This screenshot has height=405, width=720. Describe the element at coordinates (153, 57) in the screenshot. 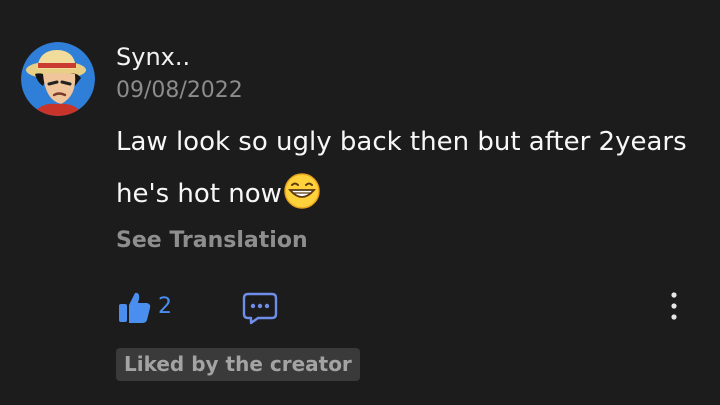

I see `username: Synx..` at that location.